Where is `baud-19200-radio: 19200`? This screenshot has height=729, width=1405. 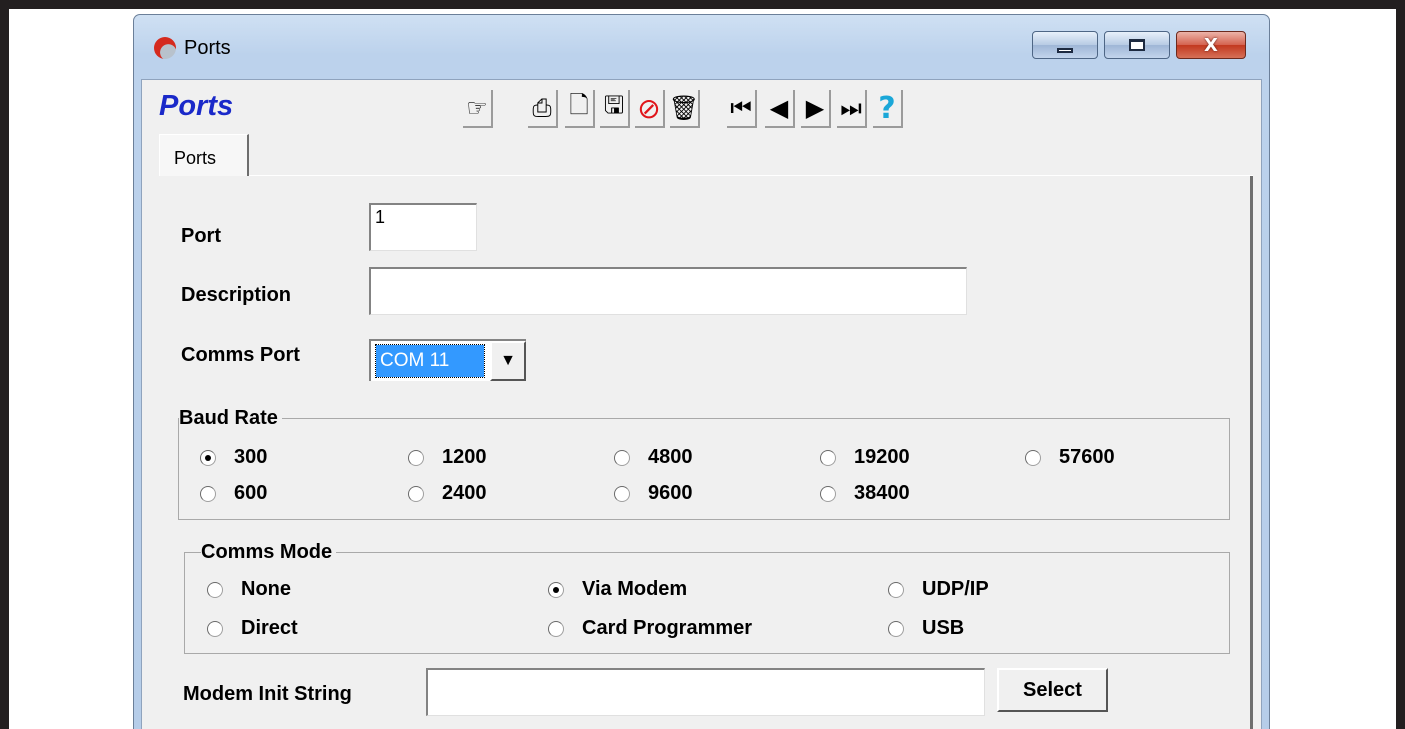 baud-19200-radio: 19200 is located at coordinates (865, 457).